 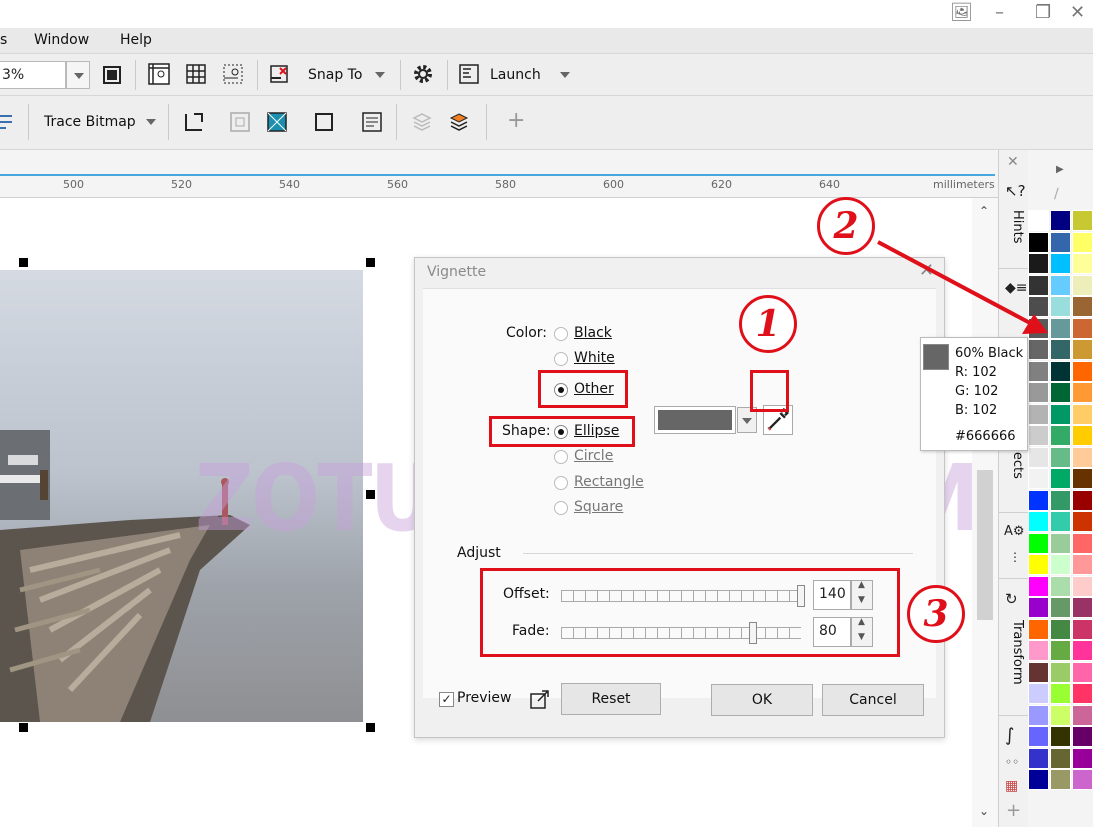 What do you see at coordinates (61, 40) in the screenshot?
I see `menu-window: Window` at bounding box center [61, 40].